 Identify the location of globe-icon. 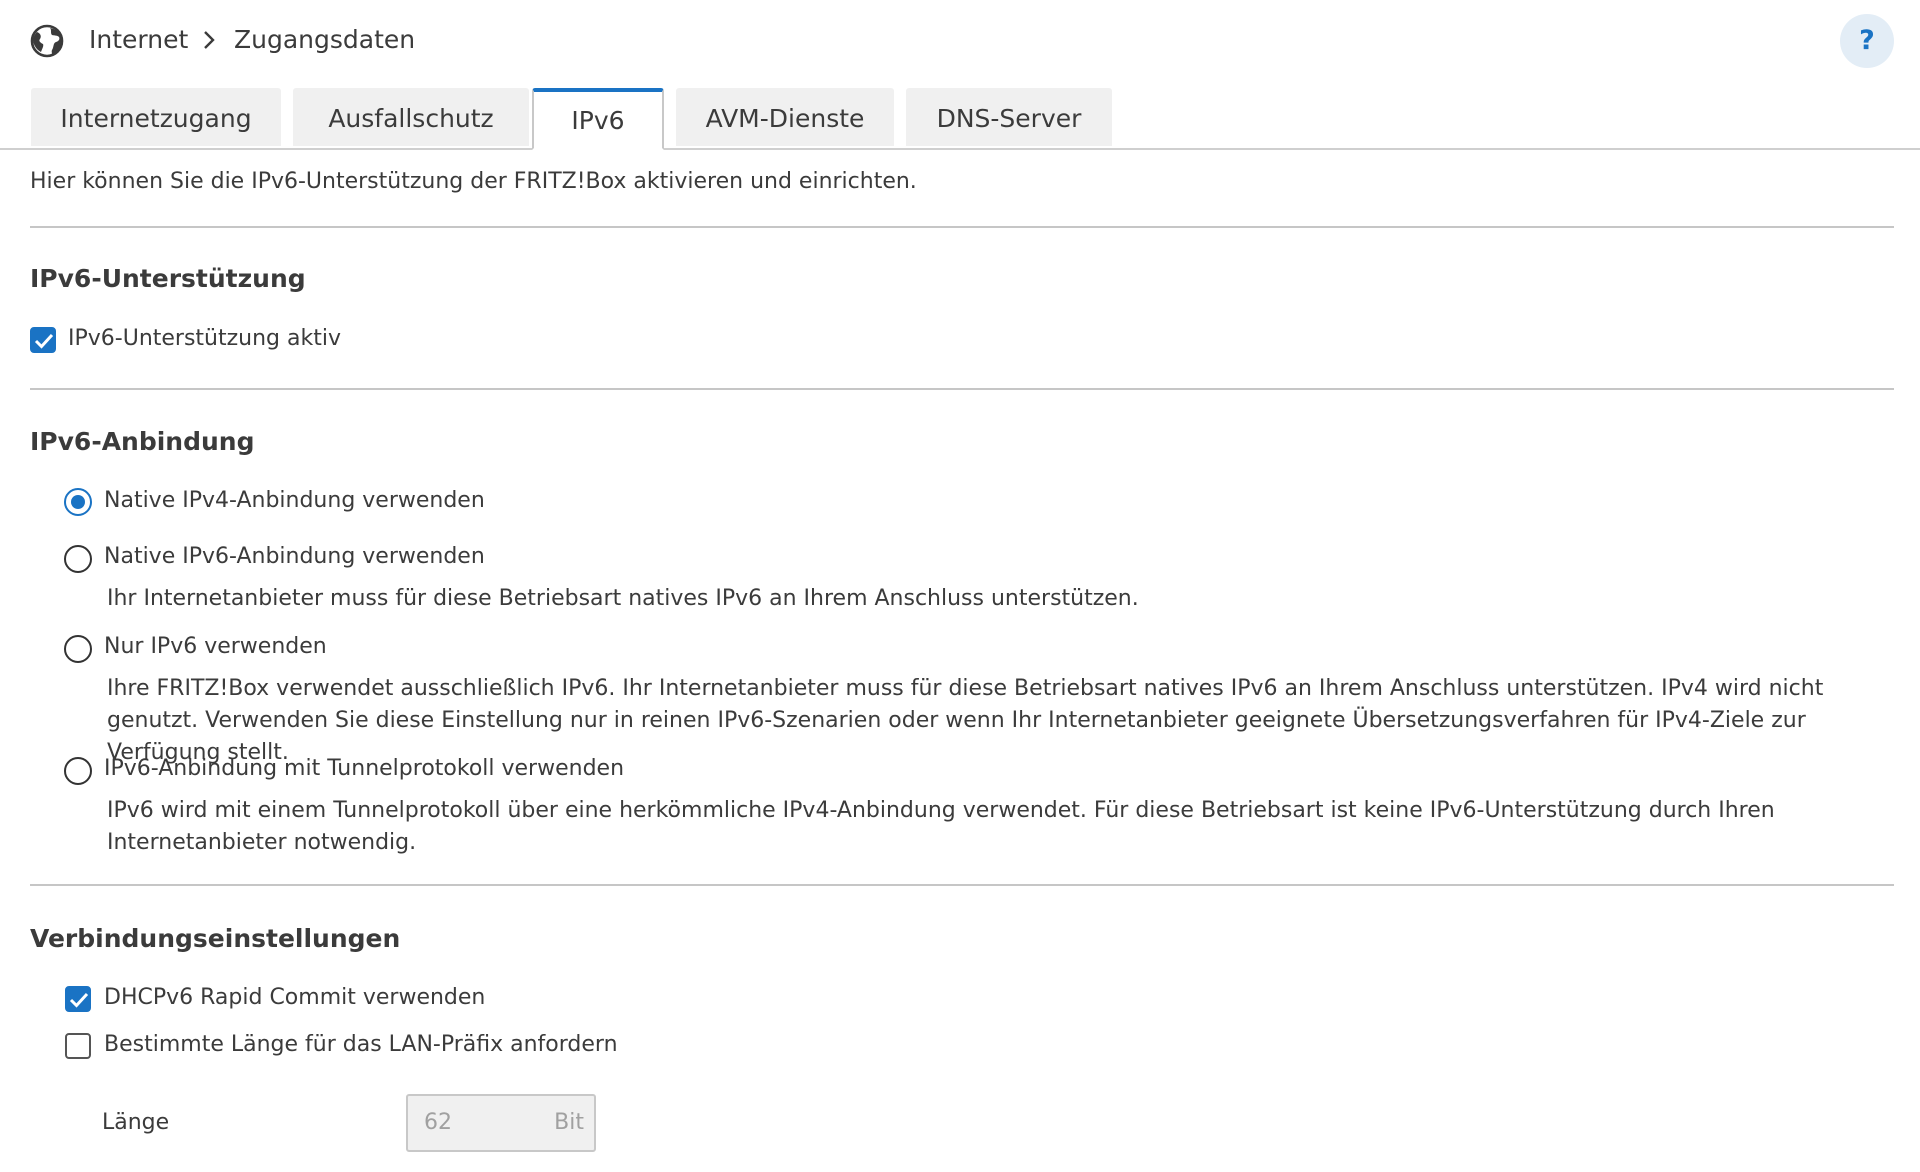
(47, 41).